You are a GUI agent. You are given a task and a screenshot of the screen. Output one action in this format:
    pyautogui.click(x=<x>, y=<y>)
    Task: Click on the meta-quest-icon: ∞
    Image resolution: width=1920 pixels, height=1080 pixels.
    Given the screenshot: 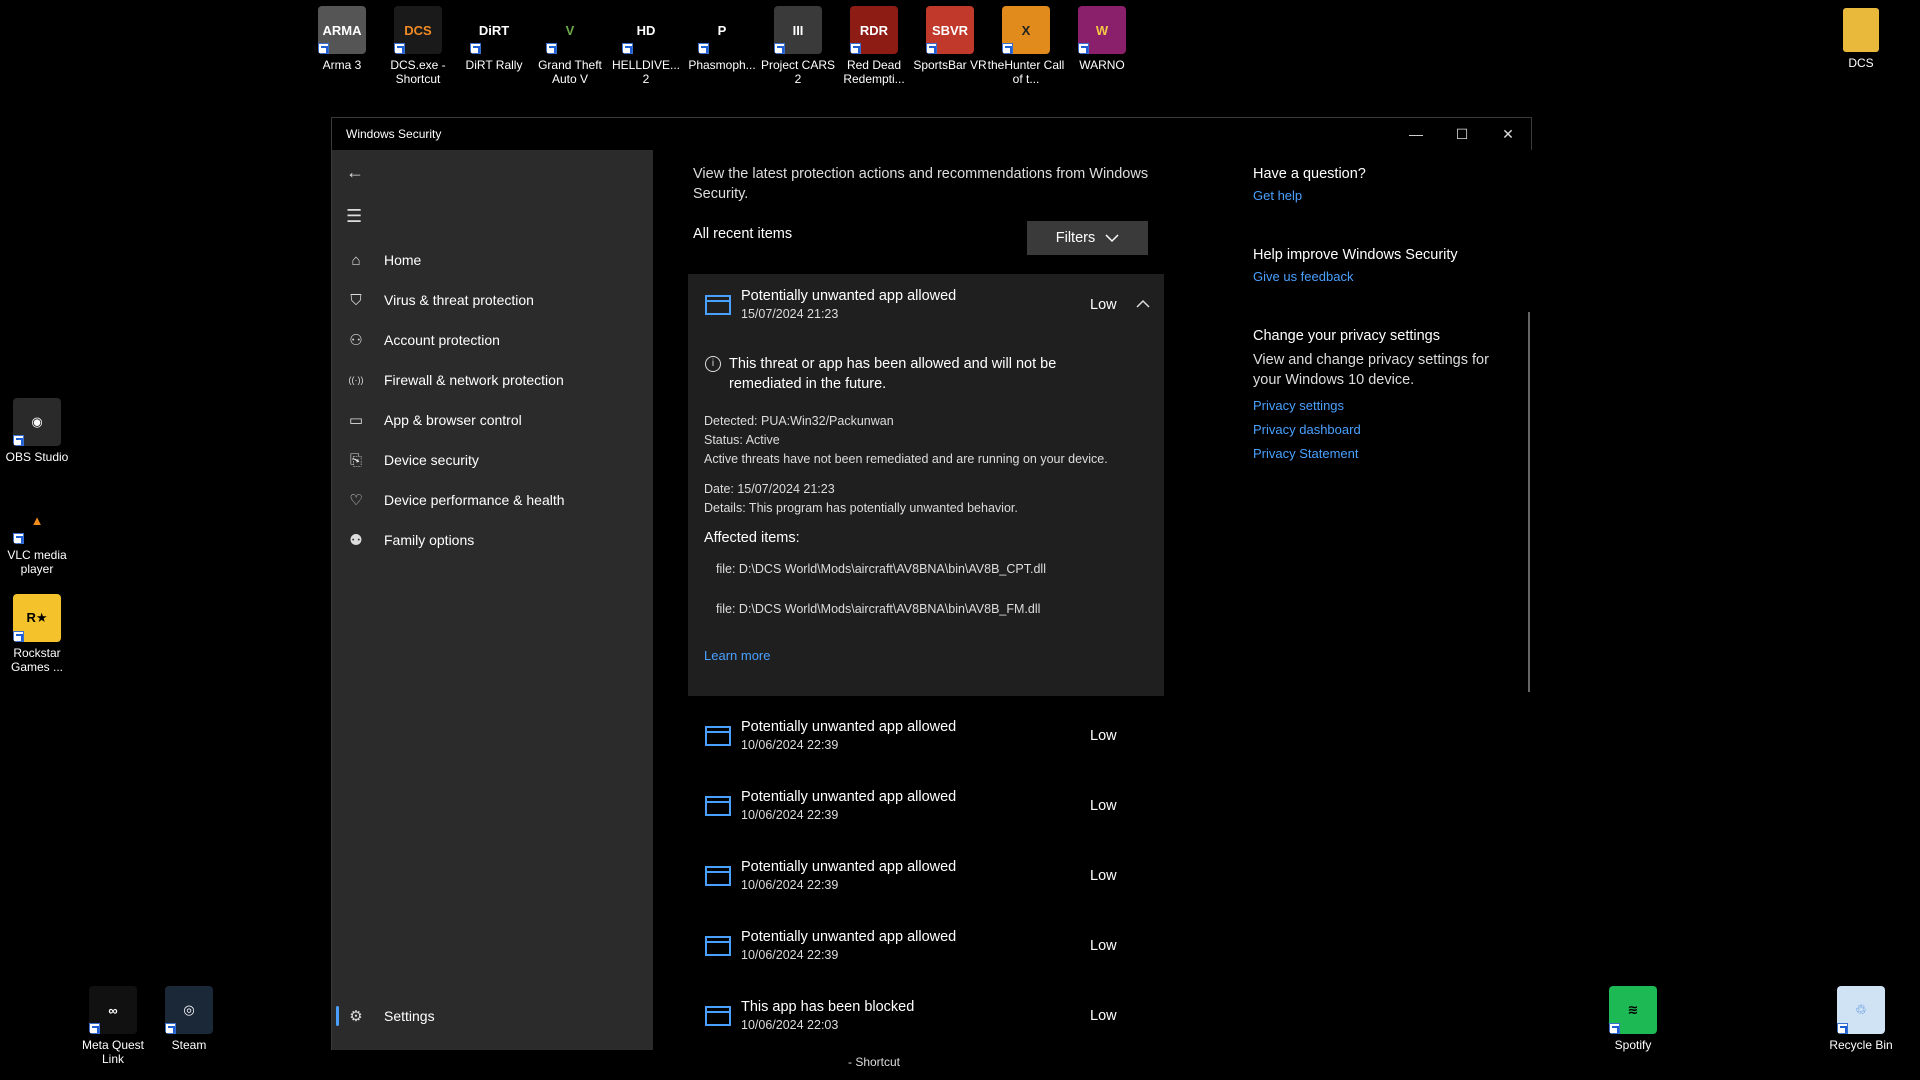 What is the action you would take?
    pyautogui.click(x=113, y=1010)
    